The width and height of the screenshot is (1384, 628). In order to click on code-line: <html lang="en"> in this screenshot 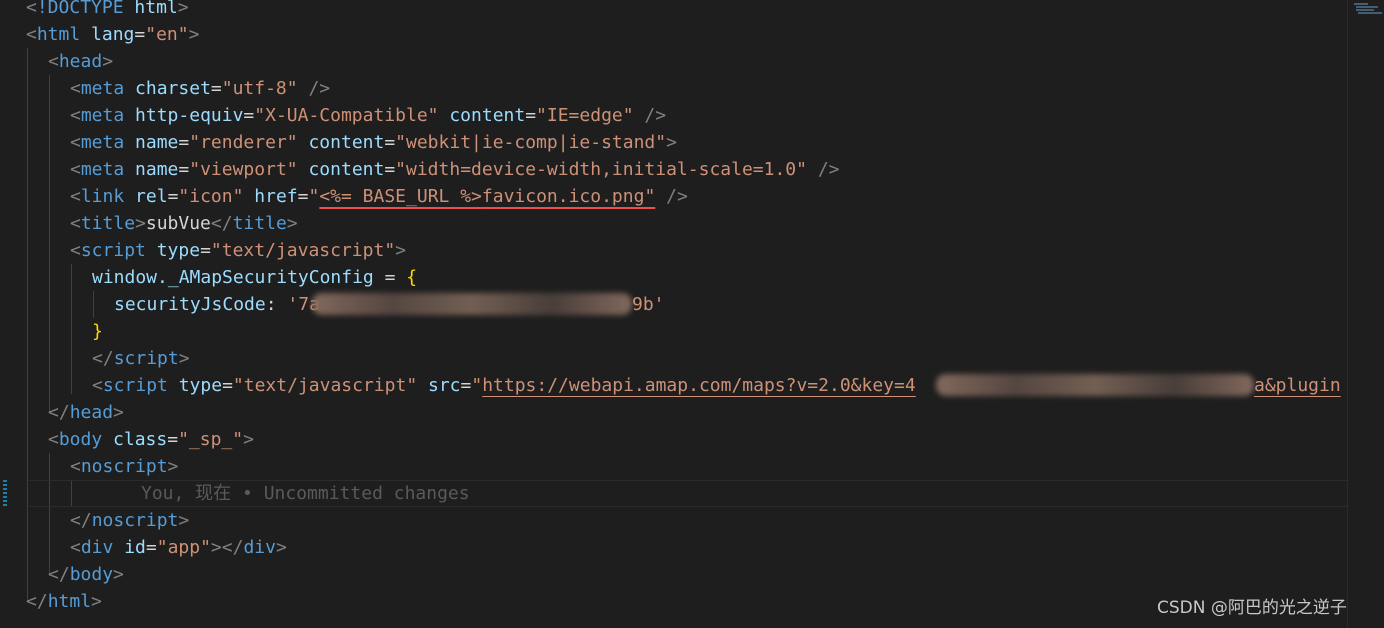, I will do `click(112, 34)`.